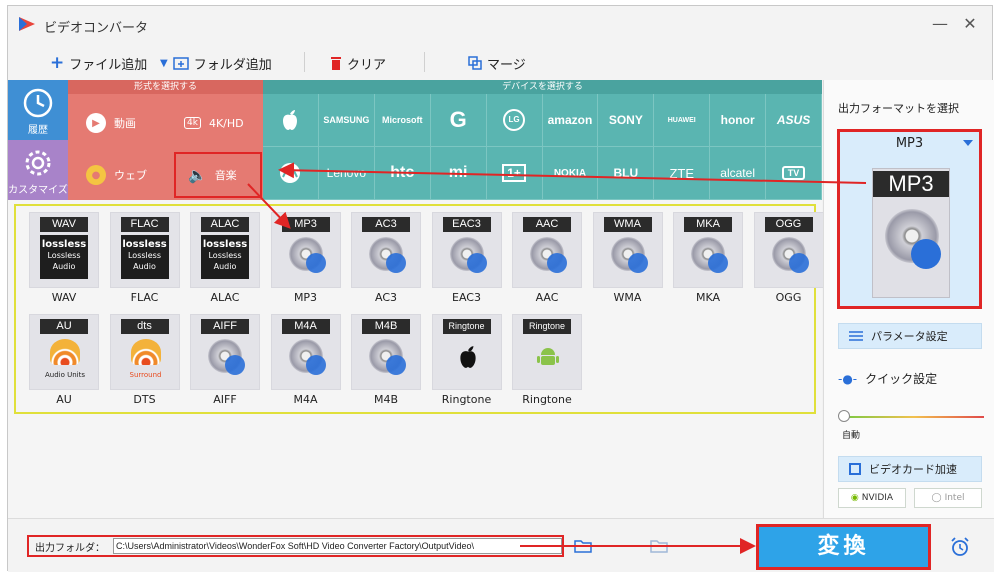 Image resolution: width=1000 pixels, height=575 pixels. What do you see at coordinates (147, 262) in the screenshot?
I see `format-tile-flac: FLAC lossless Lossless Audio FLAC` at bounding box center [147, 262].